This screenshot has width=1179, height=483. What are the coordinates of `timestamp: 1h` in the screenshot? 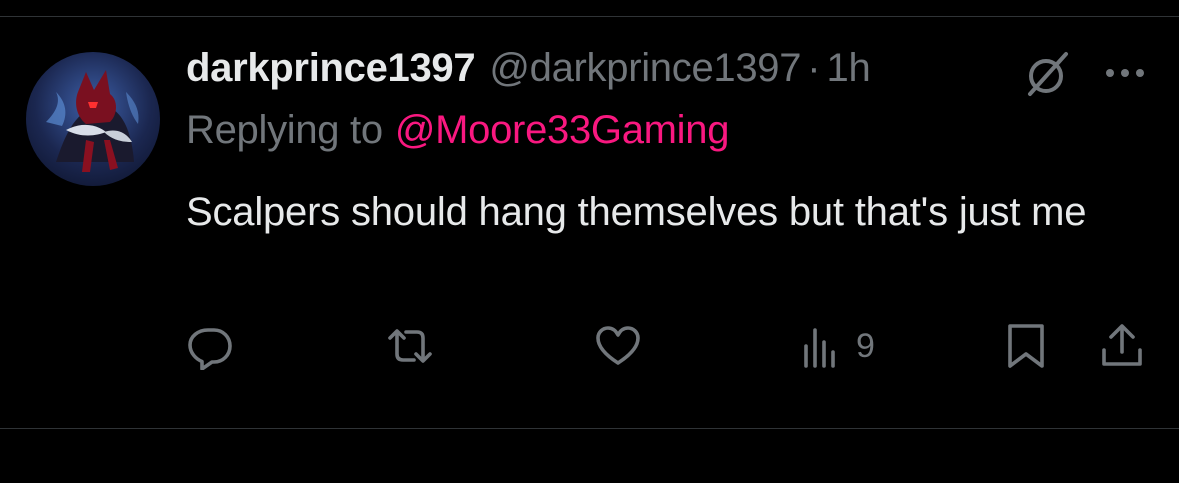 It's located at (849, 68).